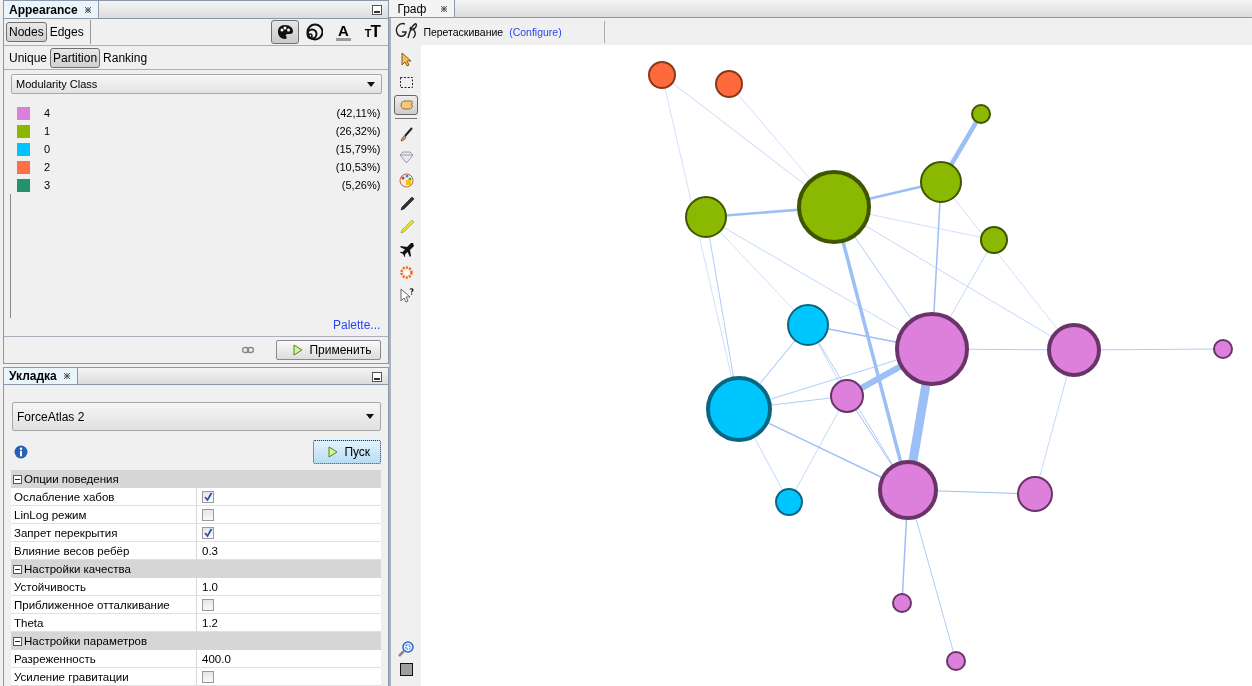 This screenshot has height=686, width=1252. Describe the element at coordinates (406, 649) in the screenshot. I see `zoom-icon` at that location.